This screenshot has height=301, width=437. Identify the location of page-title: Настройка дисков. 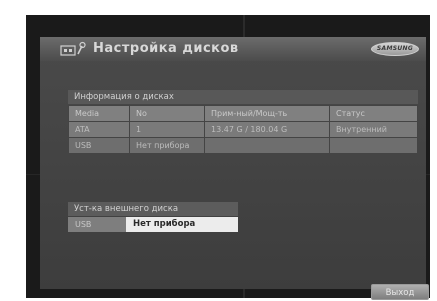
(166, 48).